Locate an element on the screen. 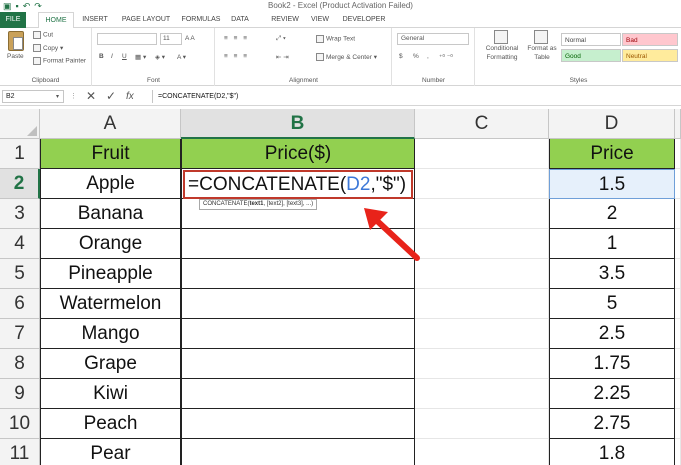 This screenshot has height=465, width=681. row-header-2: 2 is located at coordinates (20, 184).